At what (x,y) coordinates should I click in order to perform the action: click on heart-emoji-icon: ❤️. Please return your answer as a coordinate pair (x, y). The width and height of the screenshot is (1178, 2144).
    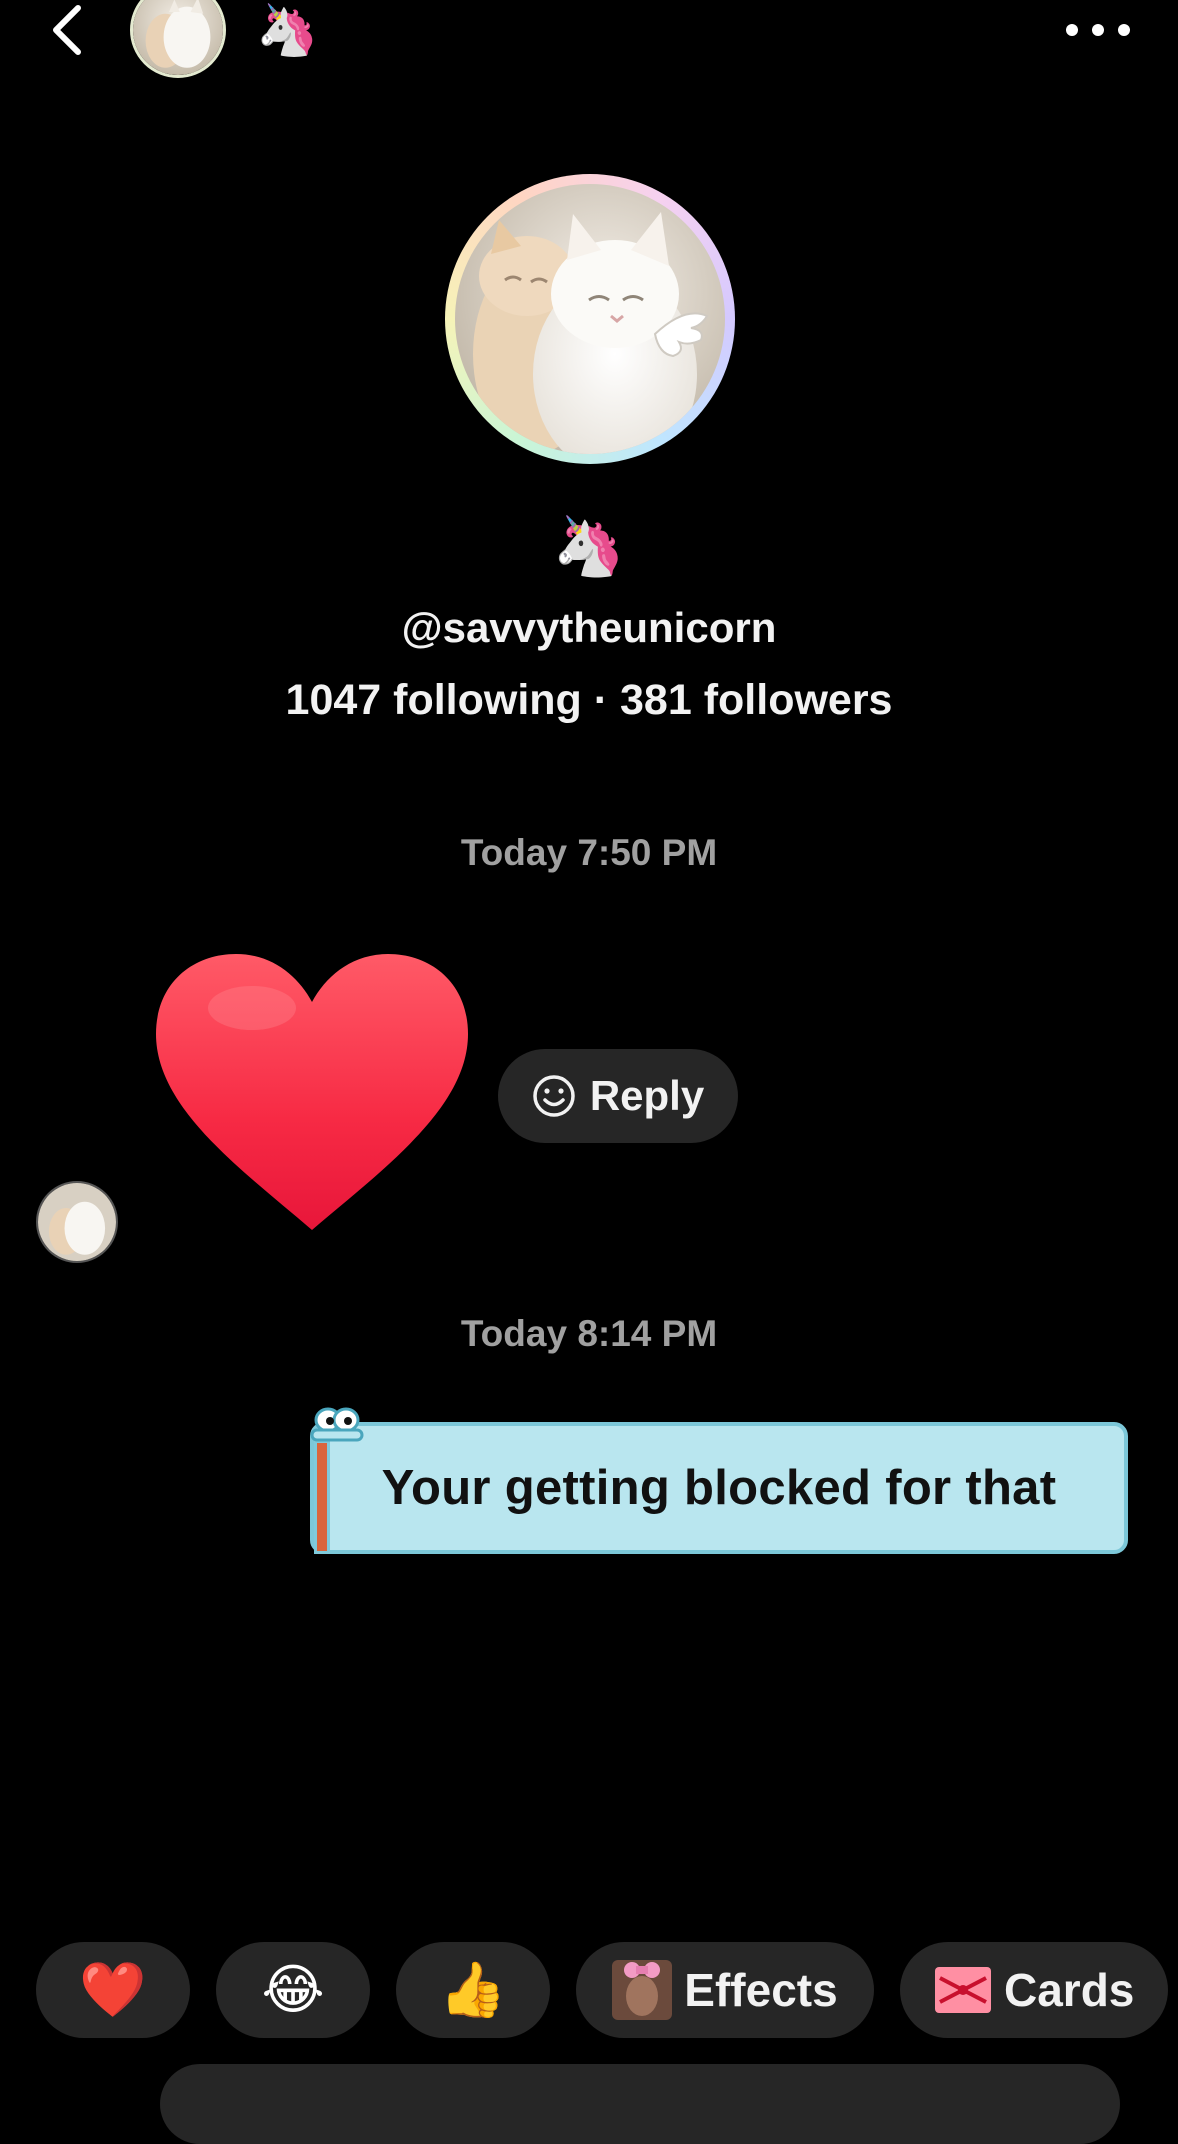
    Looking at the image, I should click on (113, 1990).